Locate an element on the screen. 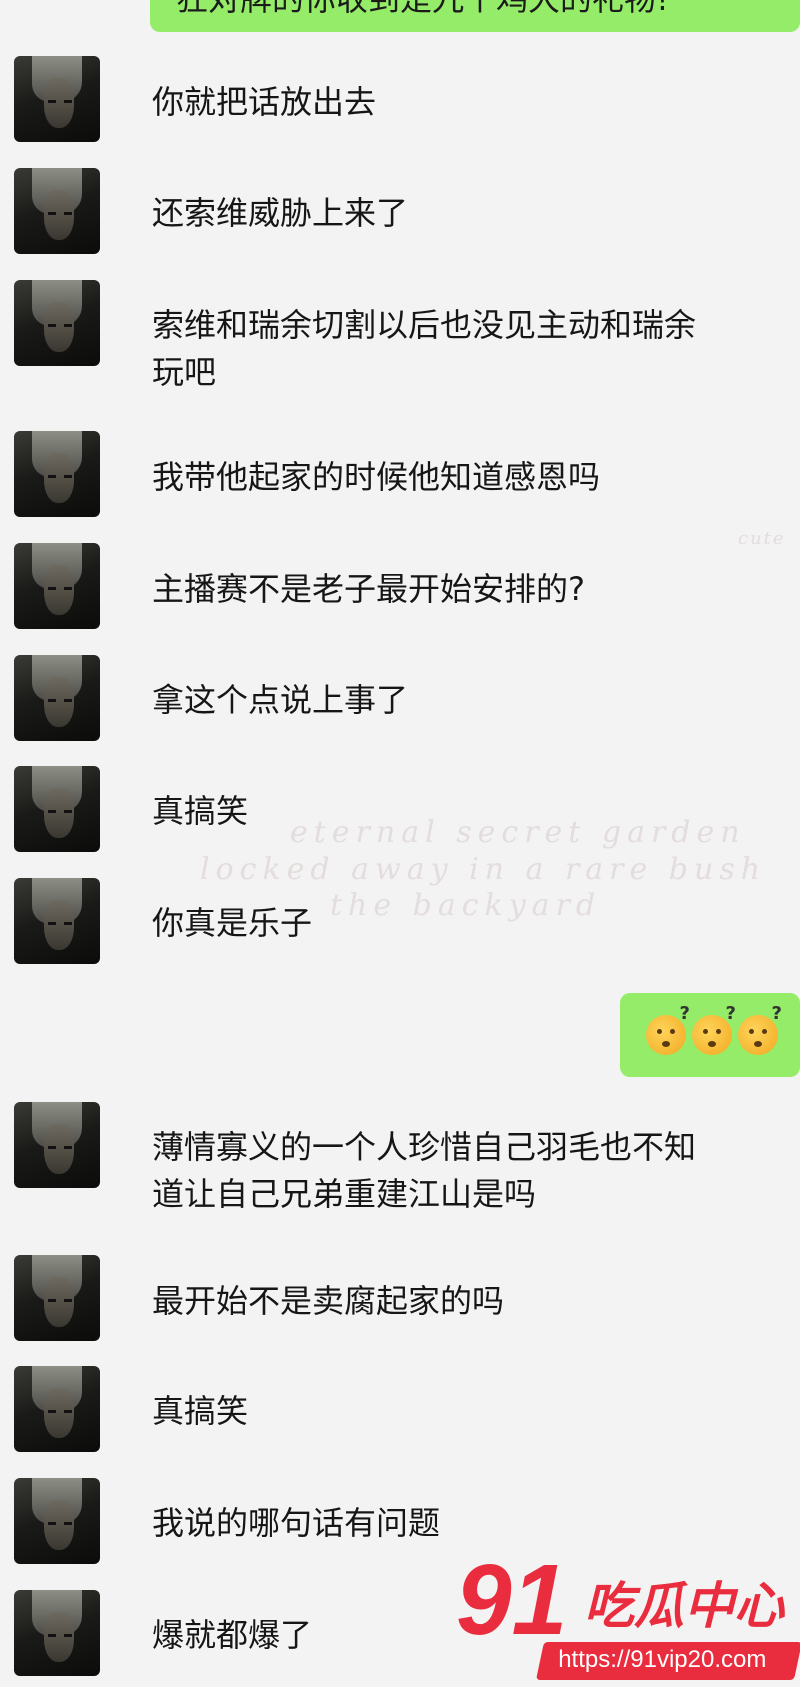  background-text-line-3: the backyard is located at coordinates (466, 905).